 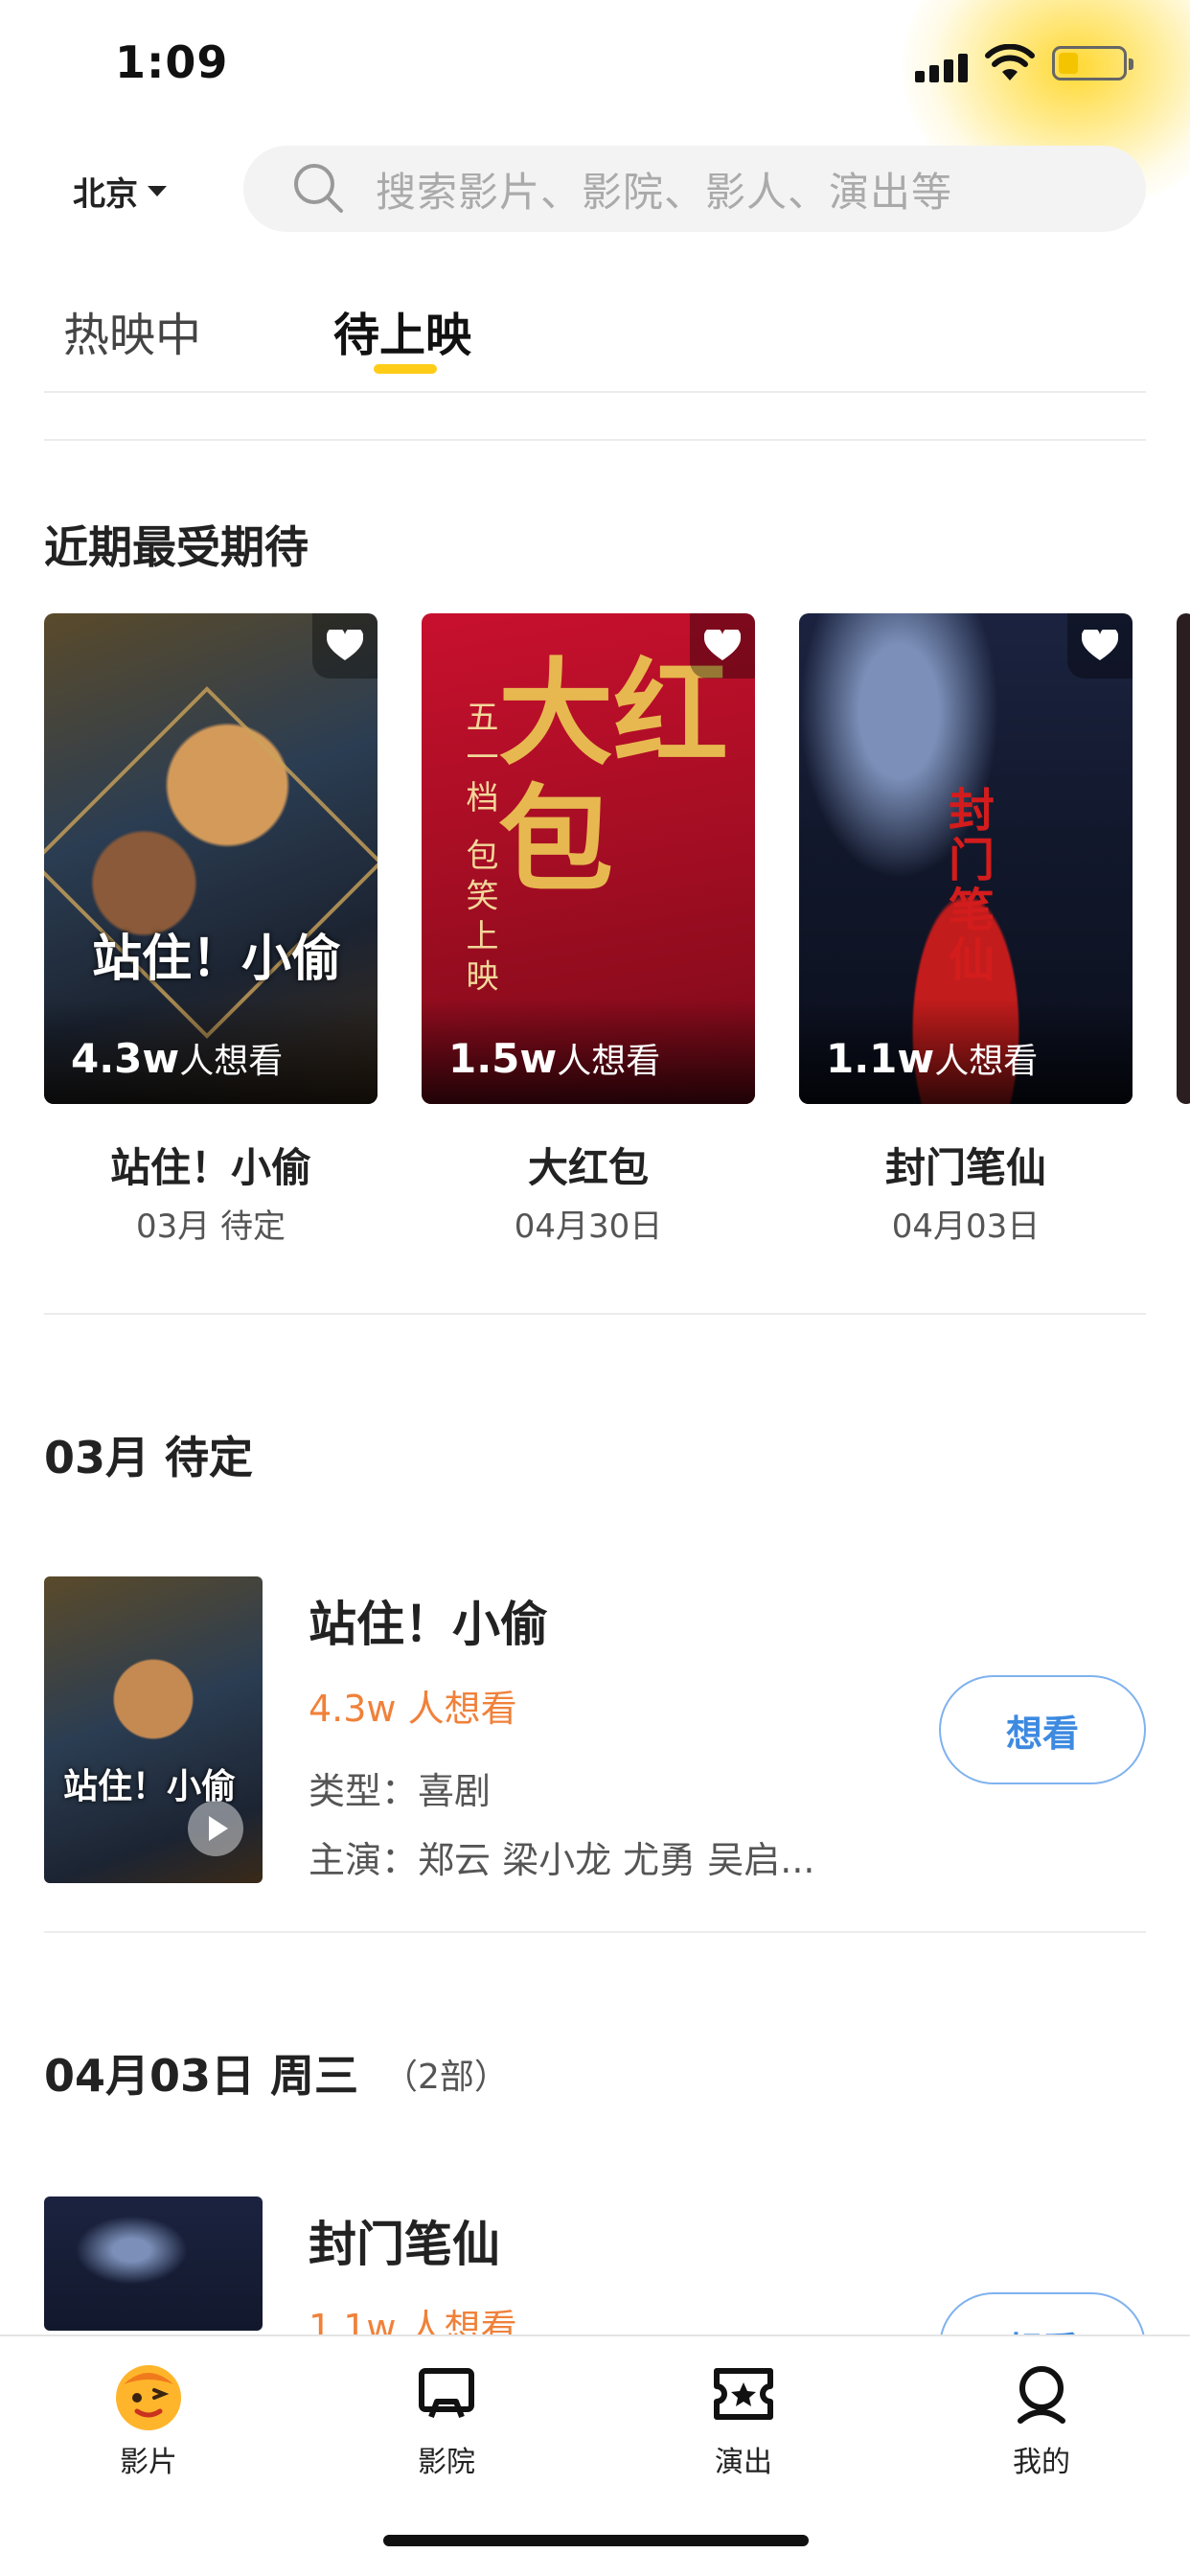 What do you see at coordinates (966, 1227) in the screenshot?
I see `movie-date: 04月03日` at bounding box center [966, 1227].